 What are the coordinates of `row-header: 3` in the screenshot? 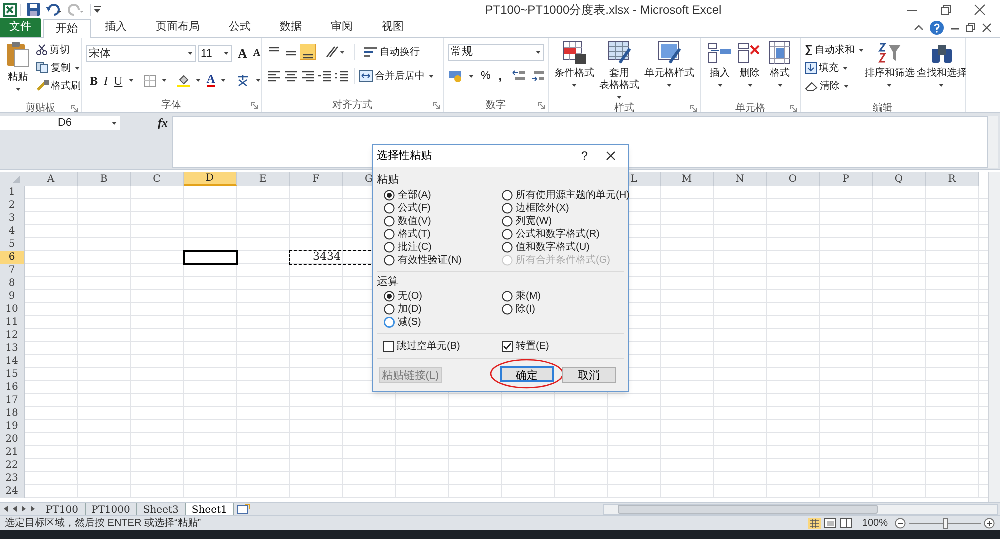 It's located at (12, 218).